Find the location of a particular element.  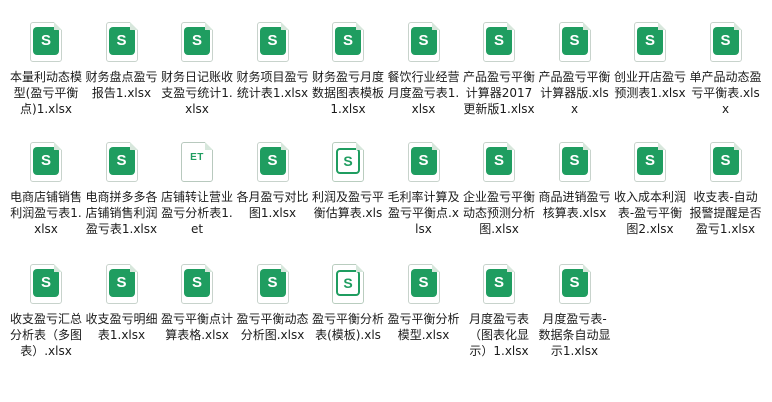

file-item: S 收支表-自动报警提醒是否盈亏1.xlsx is located at coordinates (726, 189).